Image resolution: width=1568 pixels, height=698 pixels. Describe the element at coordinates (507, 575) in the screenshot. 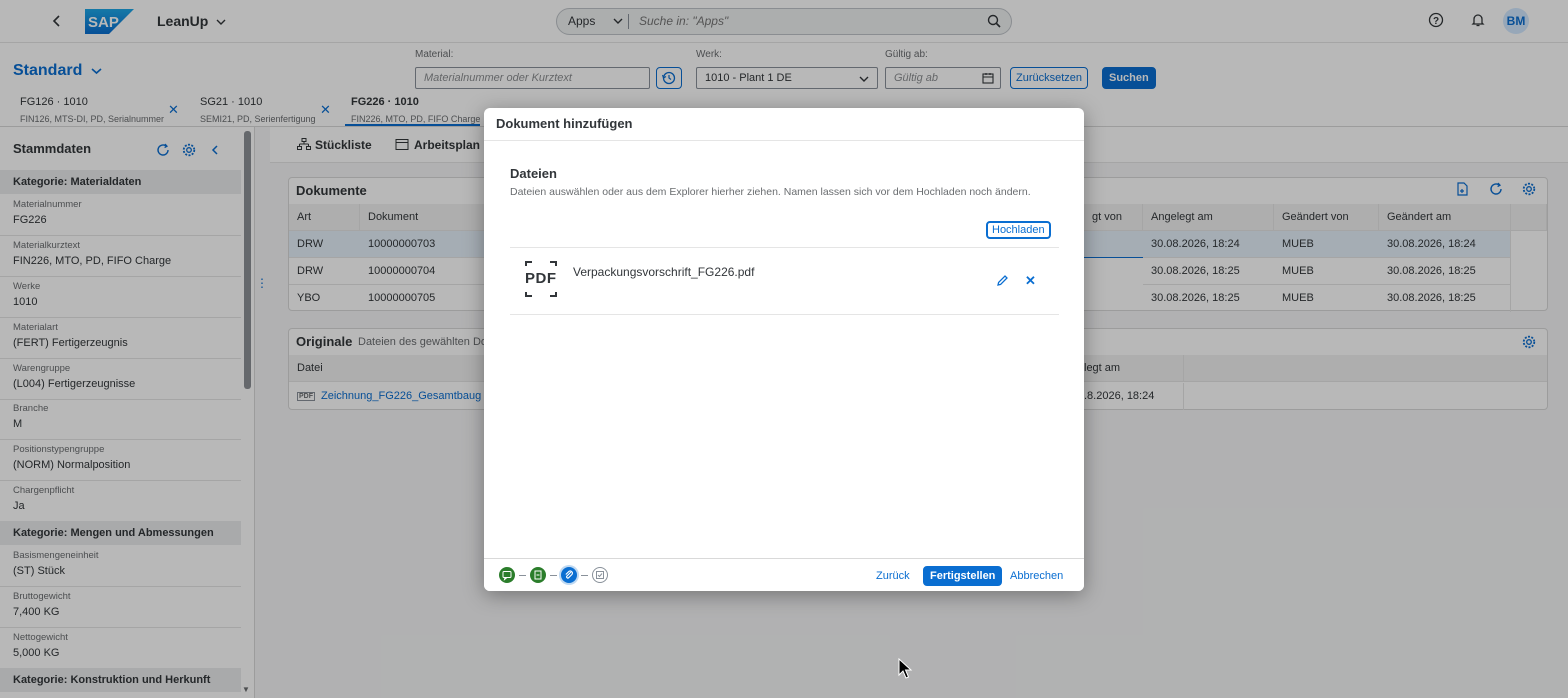

I see `step-comment-icon` at that location.